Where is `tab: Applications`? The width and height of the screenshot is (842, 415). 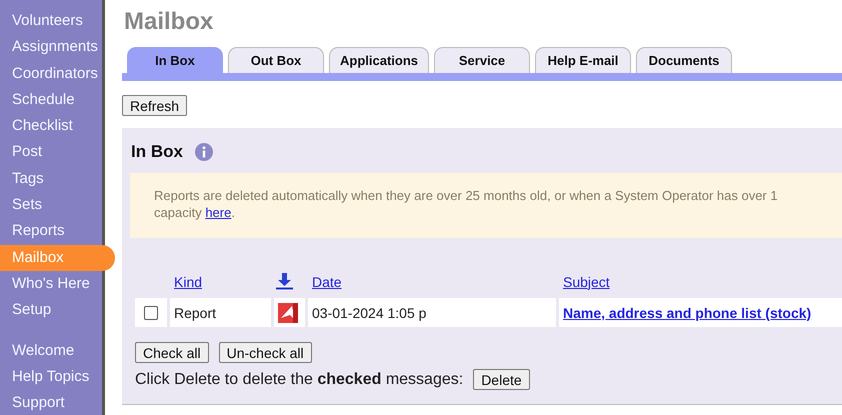 tab: Applications is located at coordinates (379, 60).